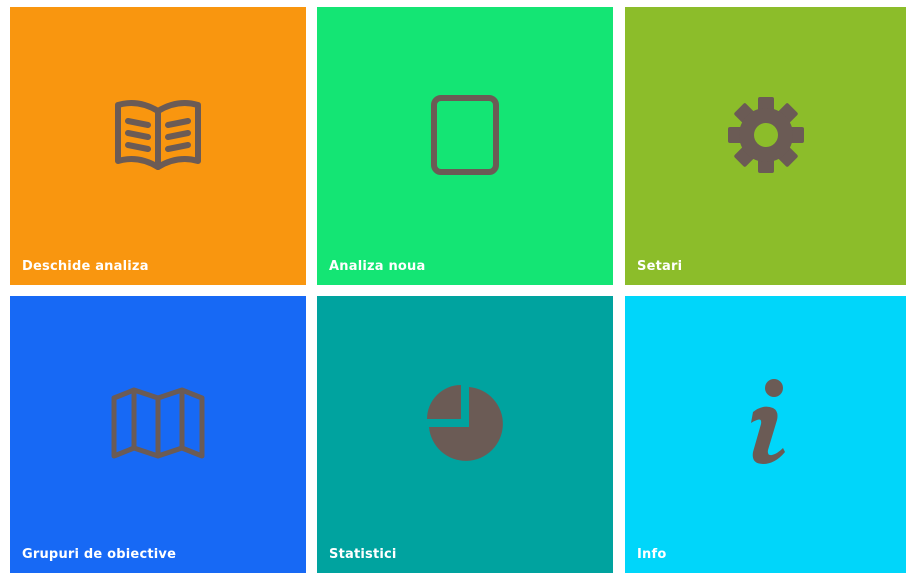 The width and height of the screenshot is (906, 573). I want to click on tile-label: Deschide analiza, so click(85, 266).